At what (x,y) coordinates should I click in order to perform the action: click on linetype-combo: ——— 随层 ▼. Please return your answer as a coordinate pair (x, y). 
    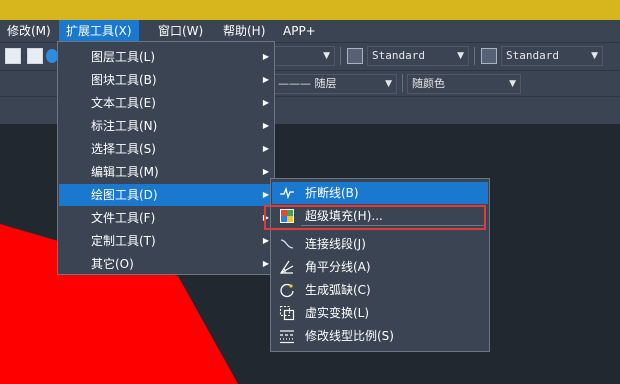
    Looking at the image, I should click on (335, 84).